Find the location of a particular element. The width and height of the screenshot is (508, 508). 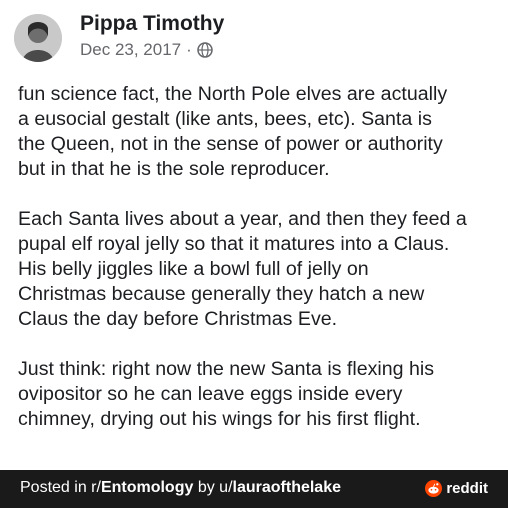

reddit-brand: reddit is located at coordinates (456, 488).